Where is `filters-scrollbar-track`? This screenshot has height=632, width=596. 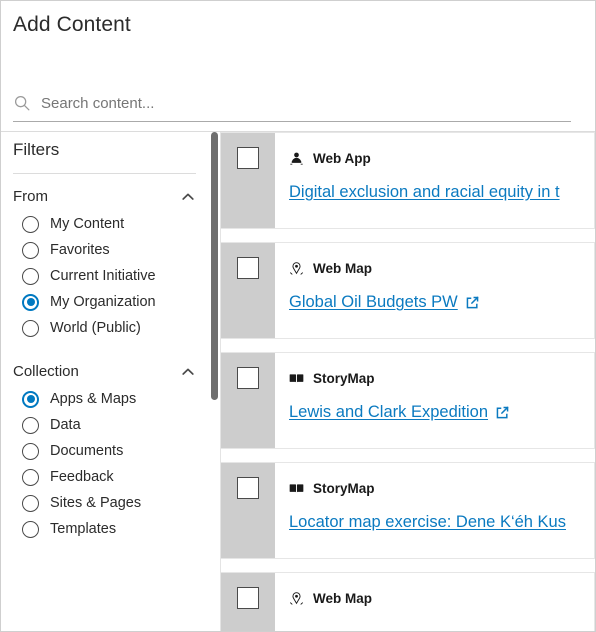 filters-scrollbar-track is located at coordinates (214, 381).